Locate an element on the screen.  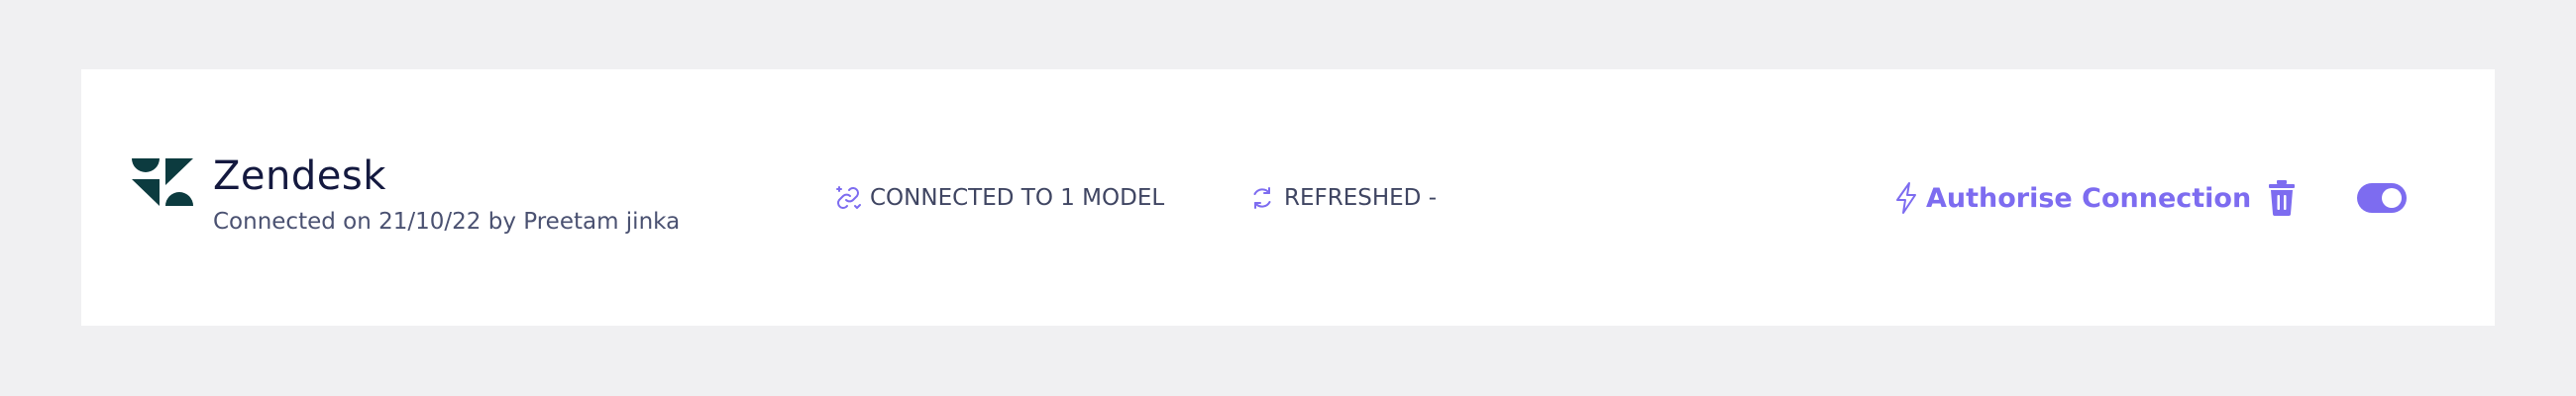
authorise-connection-button: Authorise Connection is located at coordinates (2072, 198).